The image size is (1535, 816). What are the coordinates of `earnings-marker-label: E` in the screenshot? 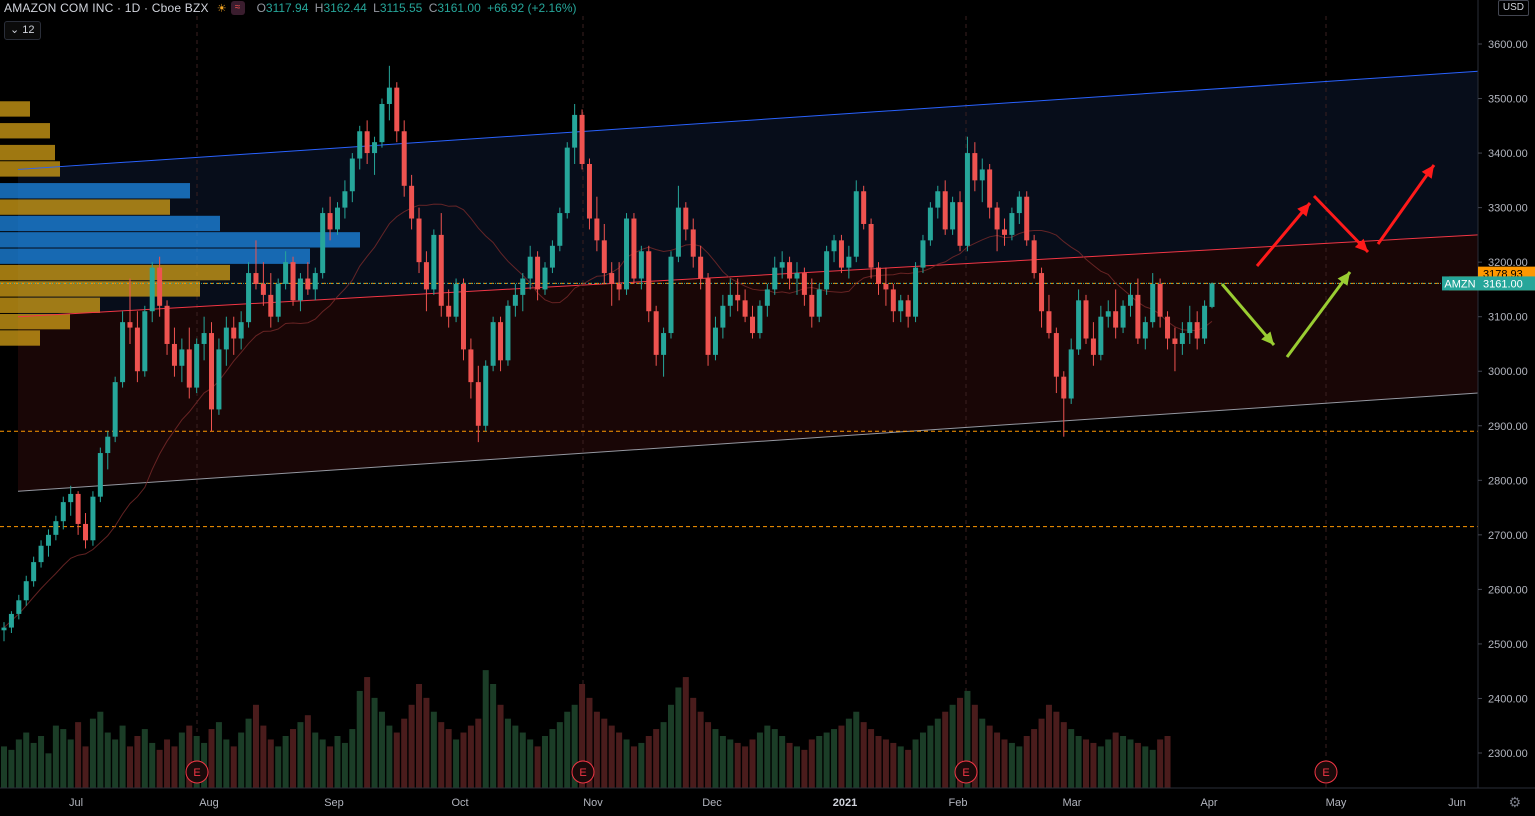 It's located at (1325, 773).